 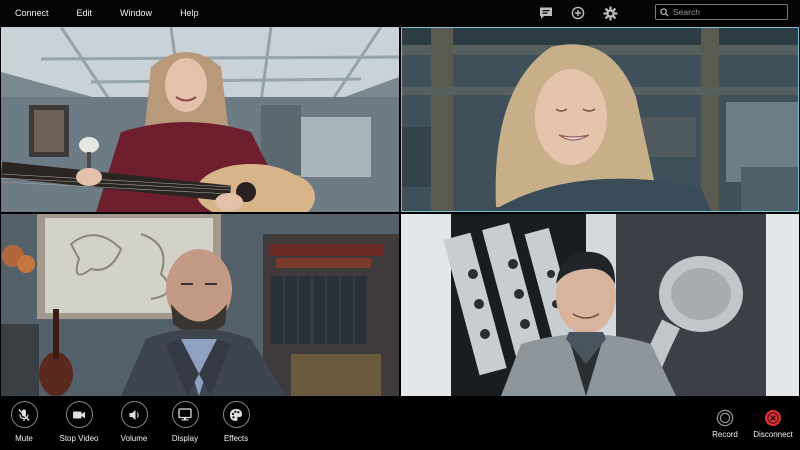 I want to click on mute-icon, so click(x=24, y=414).